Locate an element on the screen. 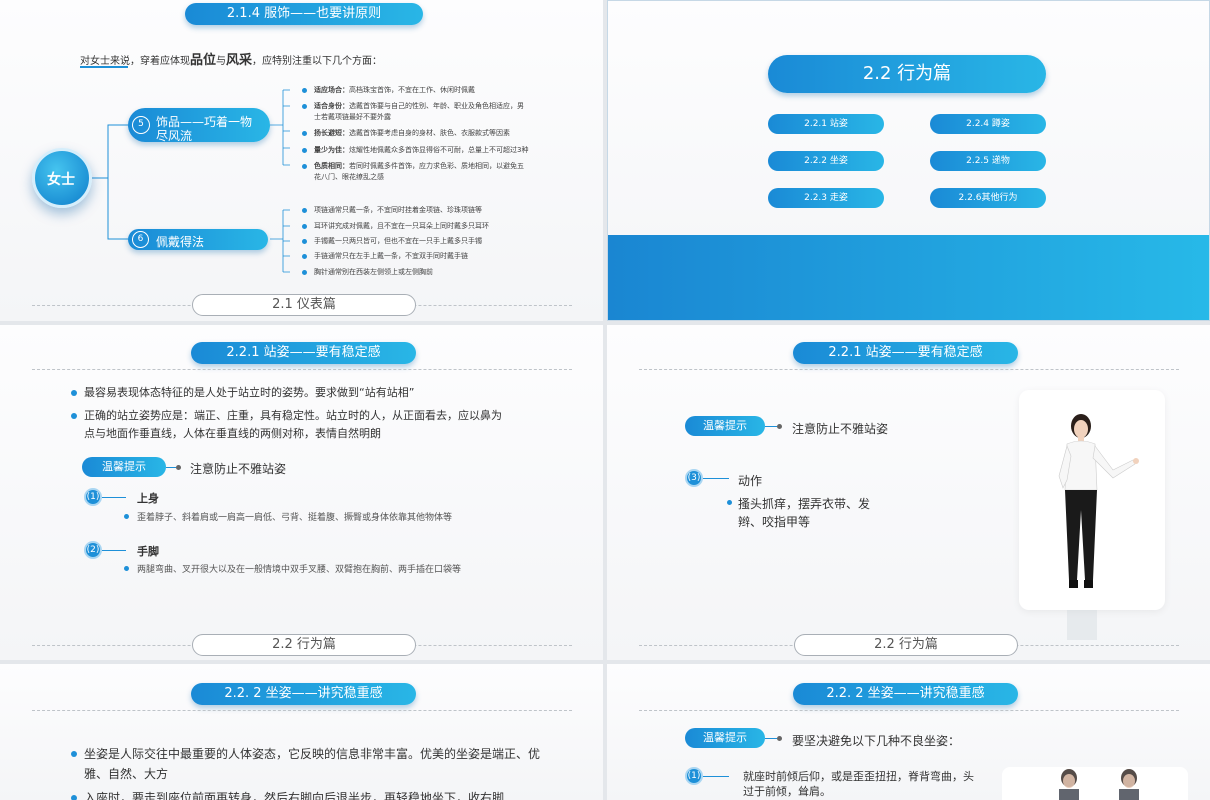 This screenshot has width=1210, height=800. bottom-blue-band is located at coordinates (908, 277).